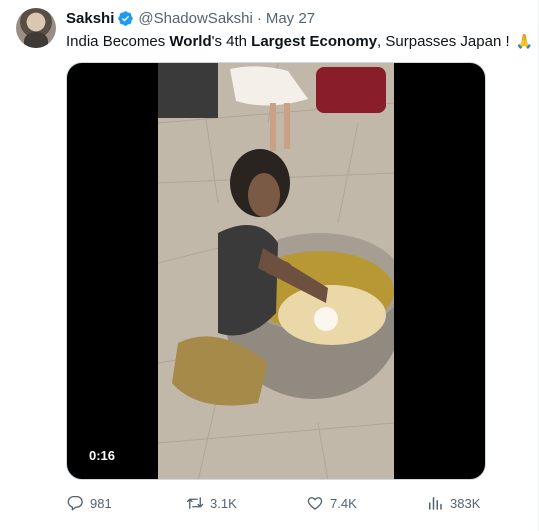 The height and width of the screenshot is (531, 539). I want to click on author-name: Sakshi, so click(90, 18).